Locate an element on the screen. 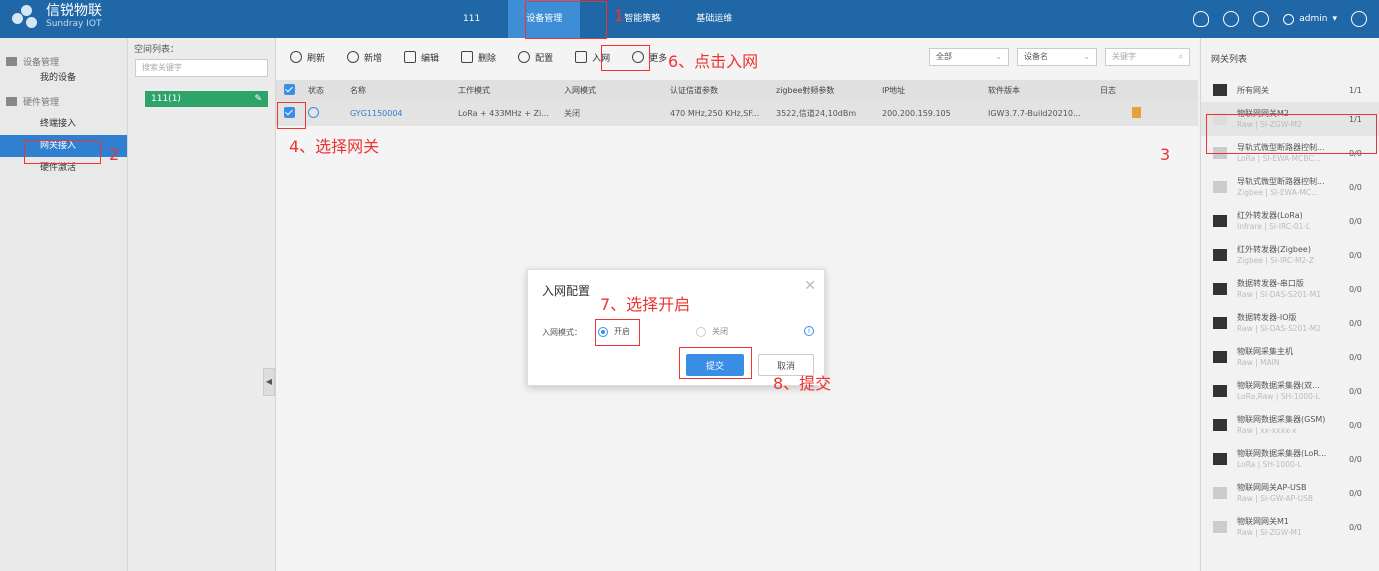 Image resolution: width=1379 pixels, height=571 pixels. toolbar-label: 新增 is located at coordinates (373, 58).